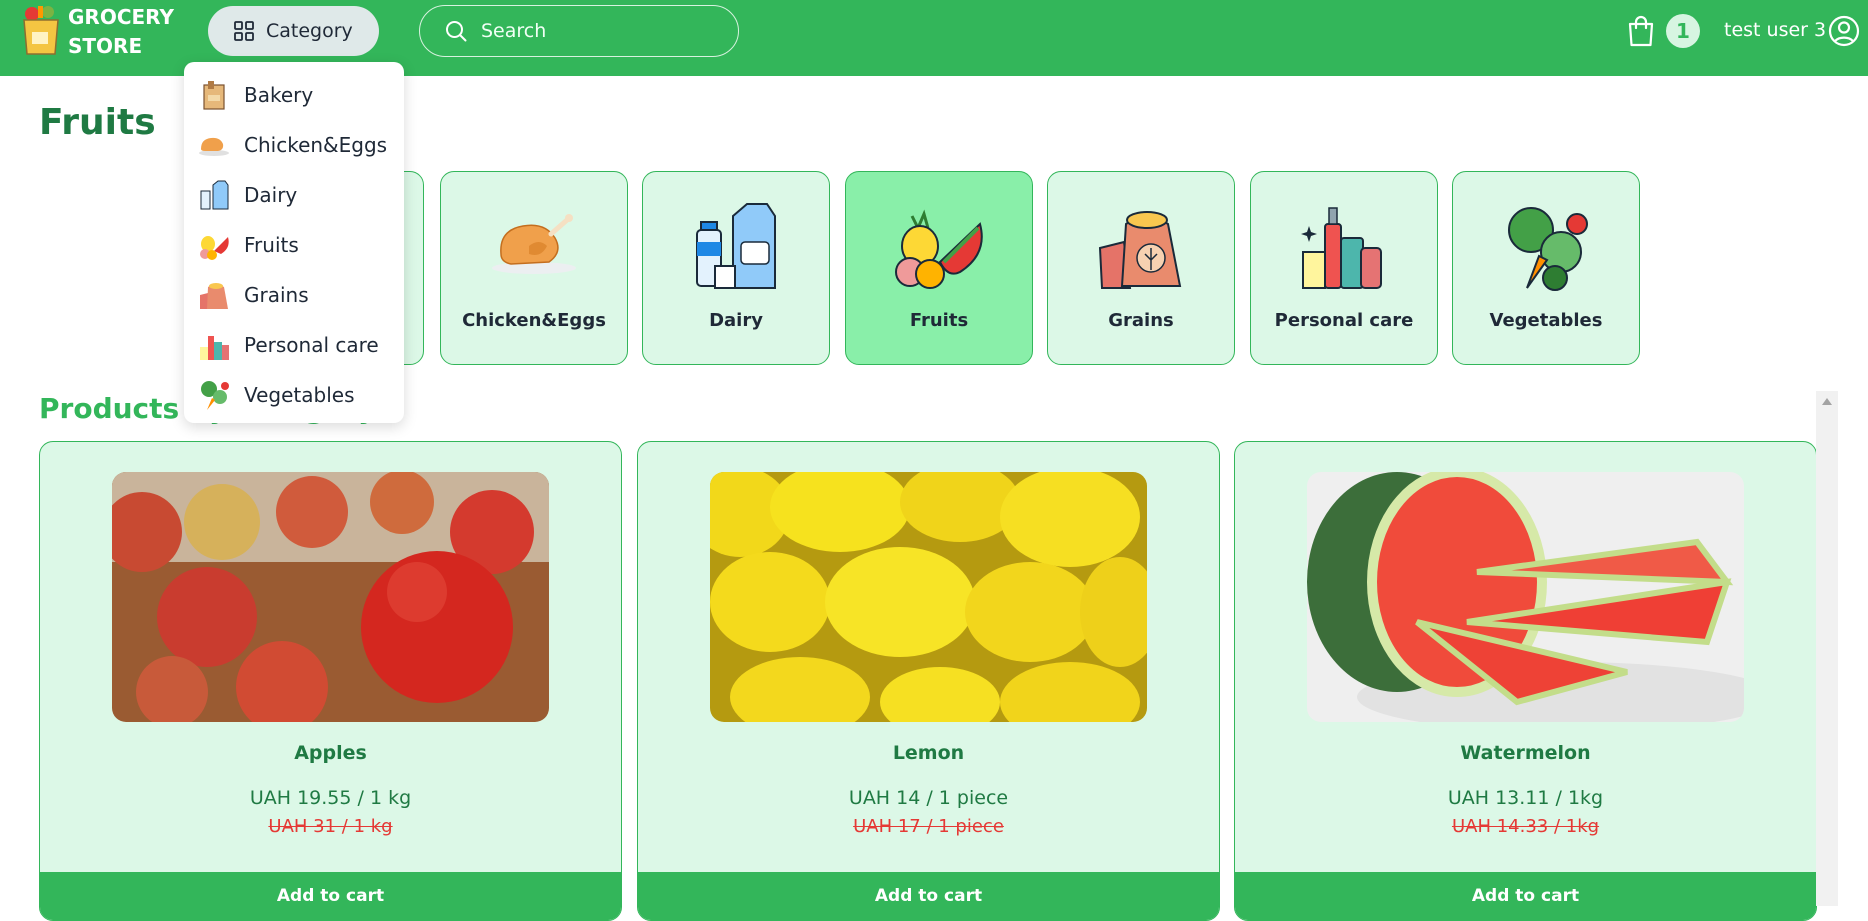 Image resolution: width=1868 pixels, height=921 pixels. What do you see at coordinates (121, 32) in the screenshot?
I see `store-name: GROCERY STORE` at bounding box center [121, 32].